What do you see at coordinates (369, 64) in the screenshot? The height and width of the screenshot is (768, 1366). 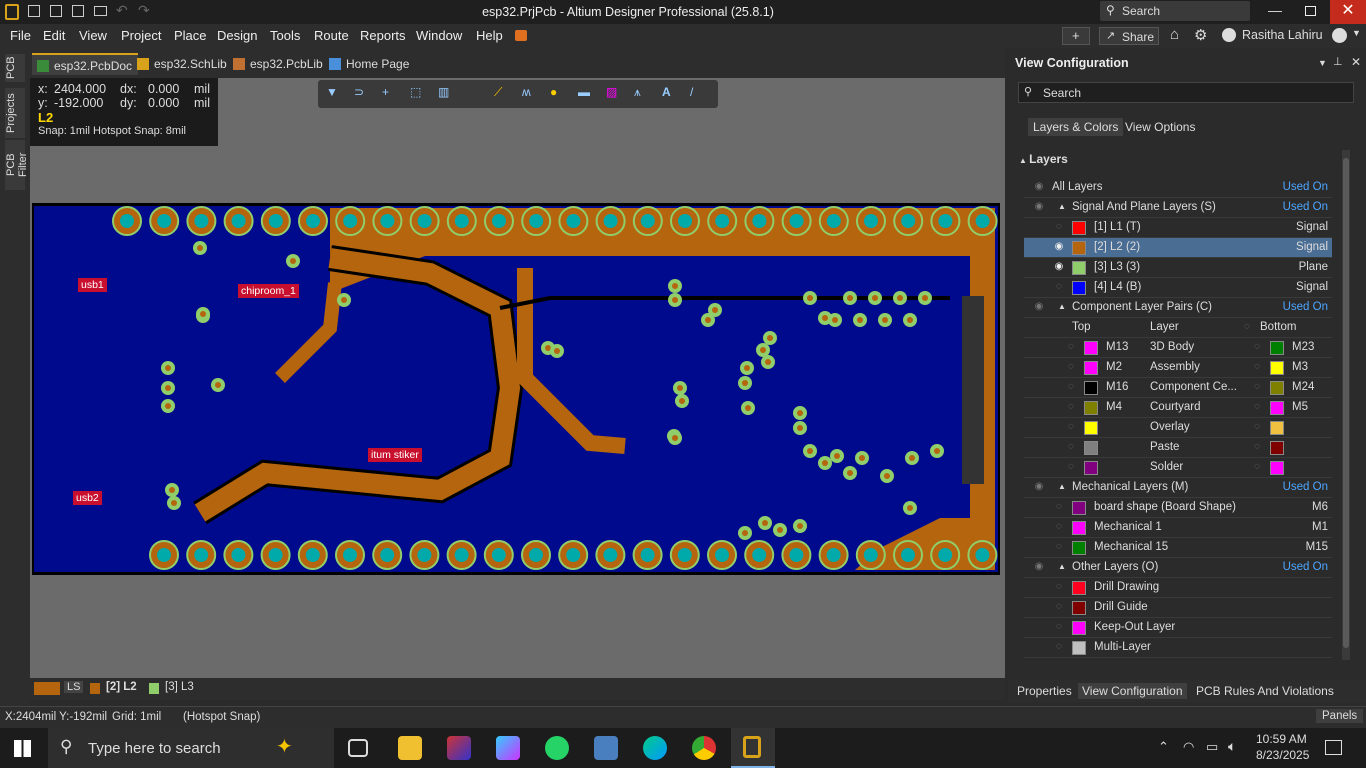 I see `tab-home-page: Home Page` at bounding box center [369, 64].